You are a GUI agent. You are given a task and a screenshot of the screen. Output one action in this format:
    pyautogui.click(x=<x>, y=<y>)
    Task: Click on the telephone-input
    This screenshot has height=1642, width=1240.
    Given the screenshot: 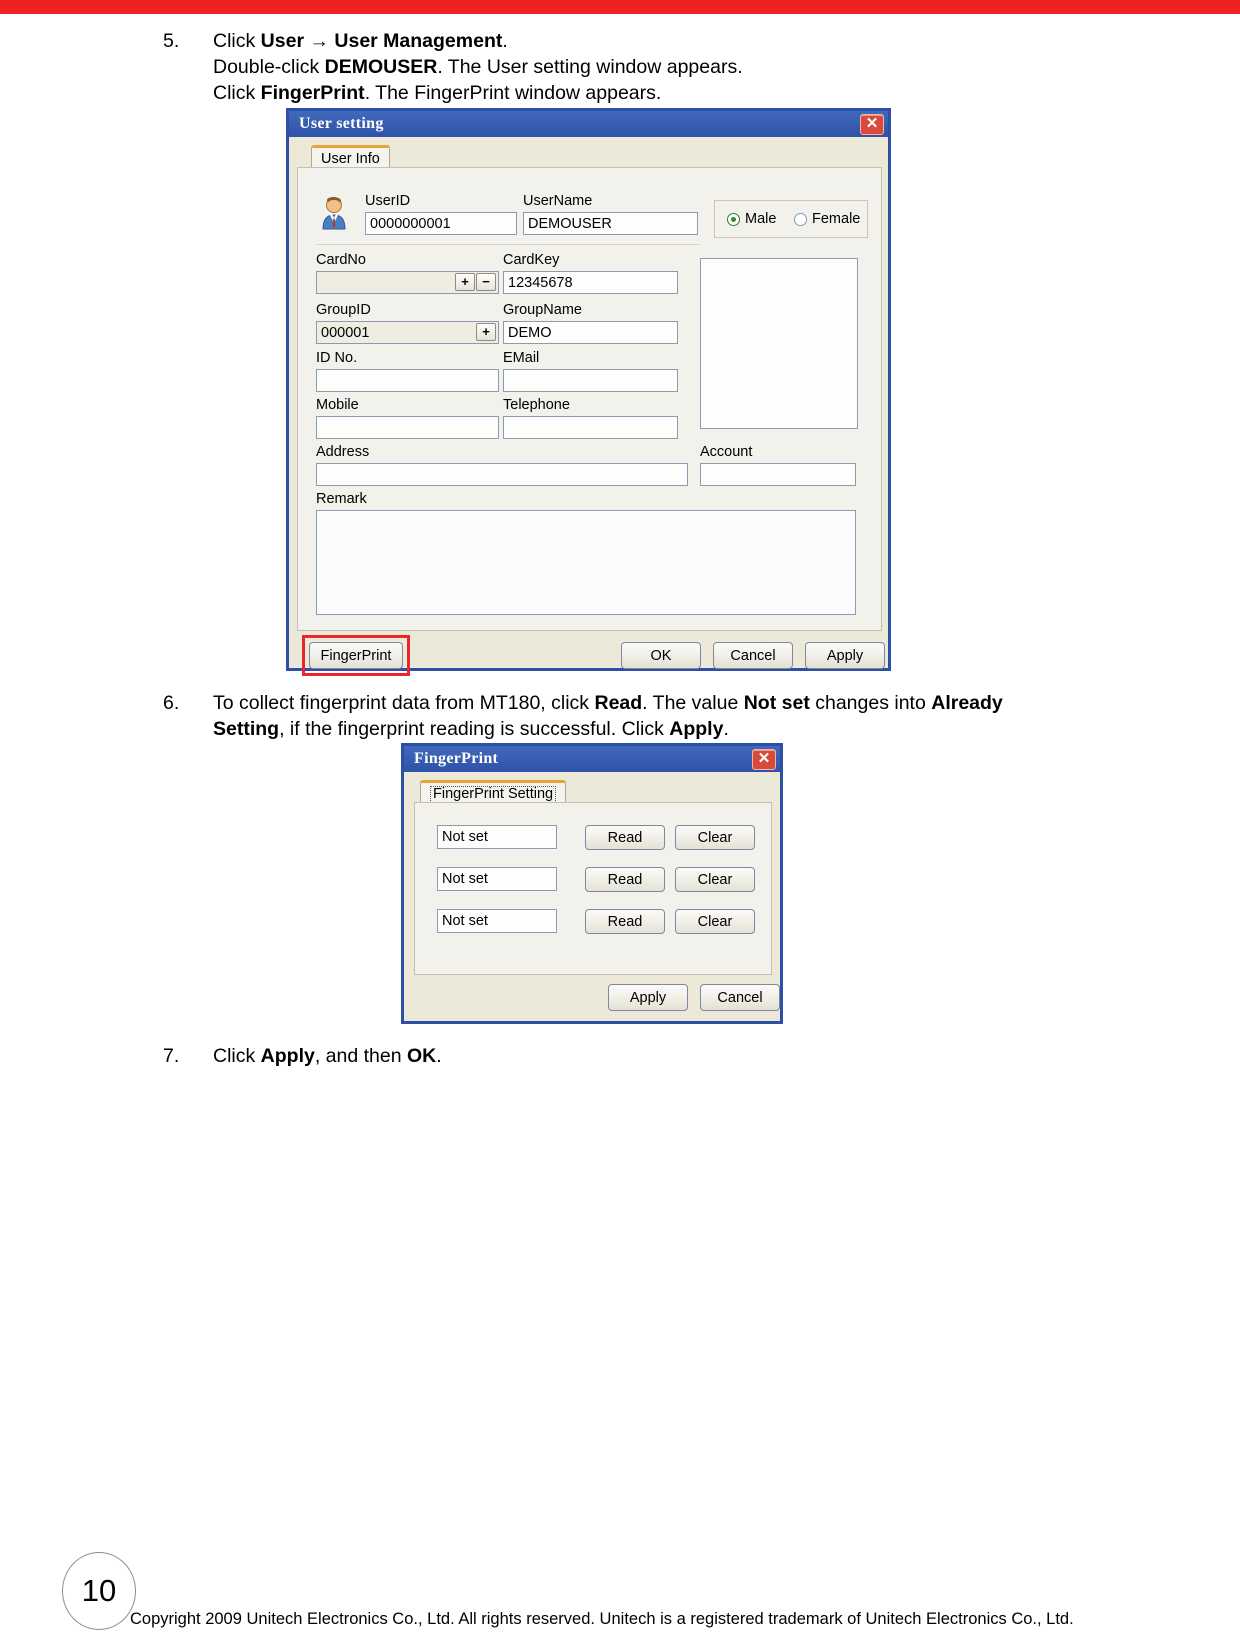 What is the action you would take?
    pyautogui.click(x=590, y=427)
    